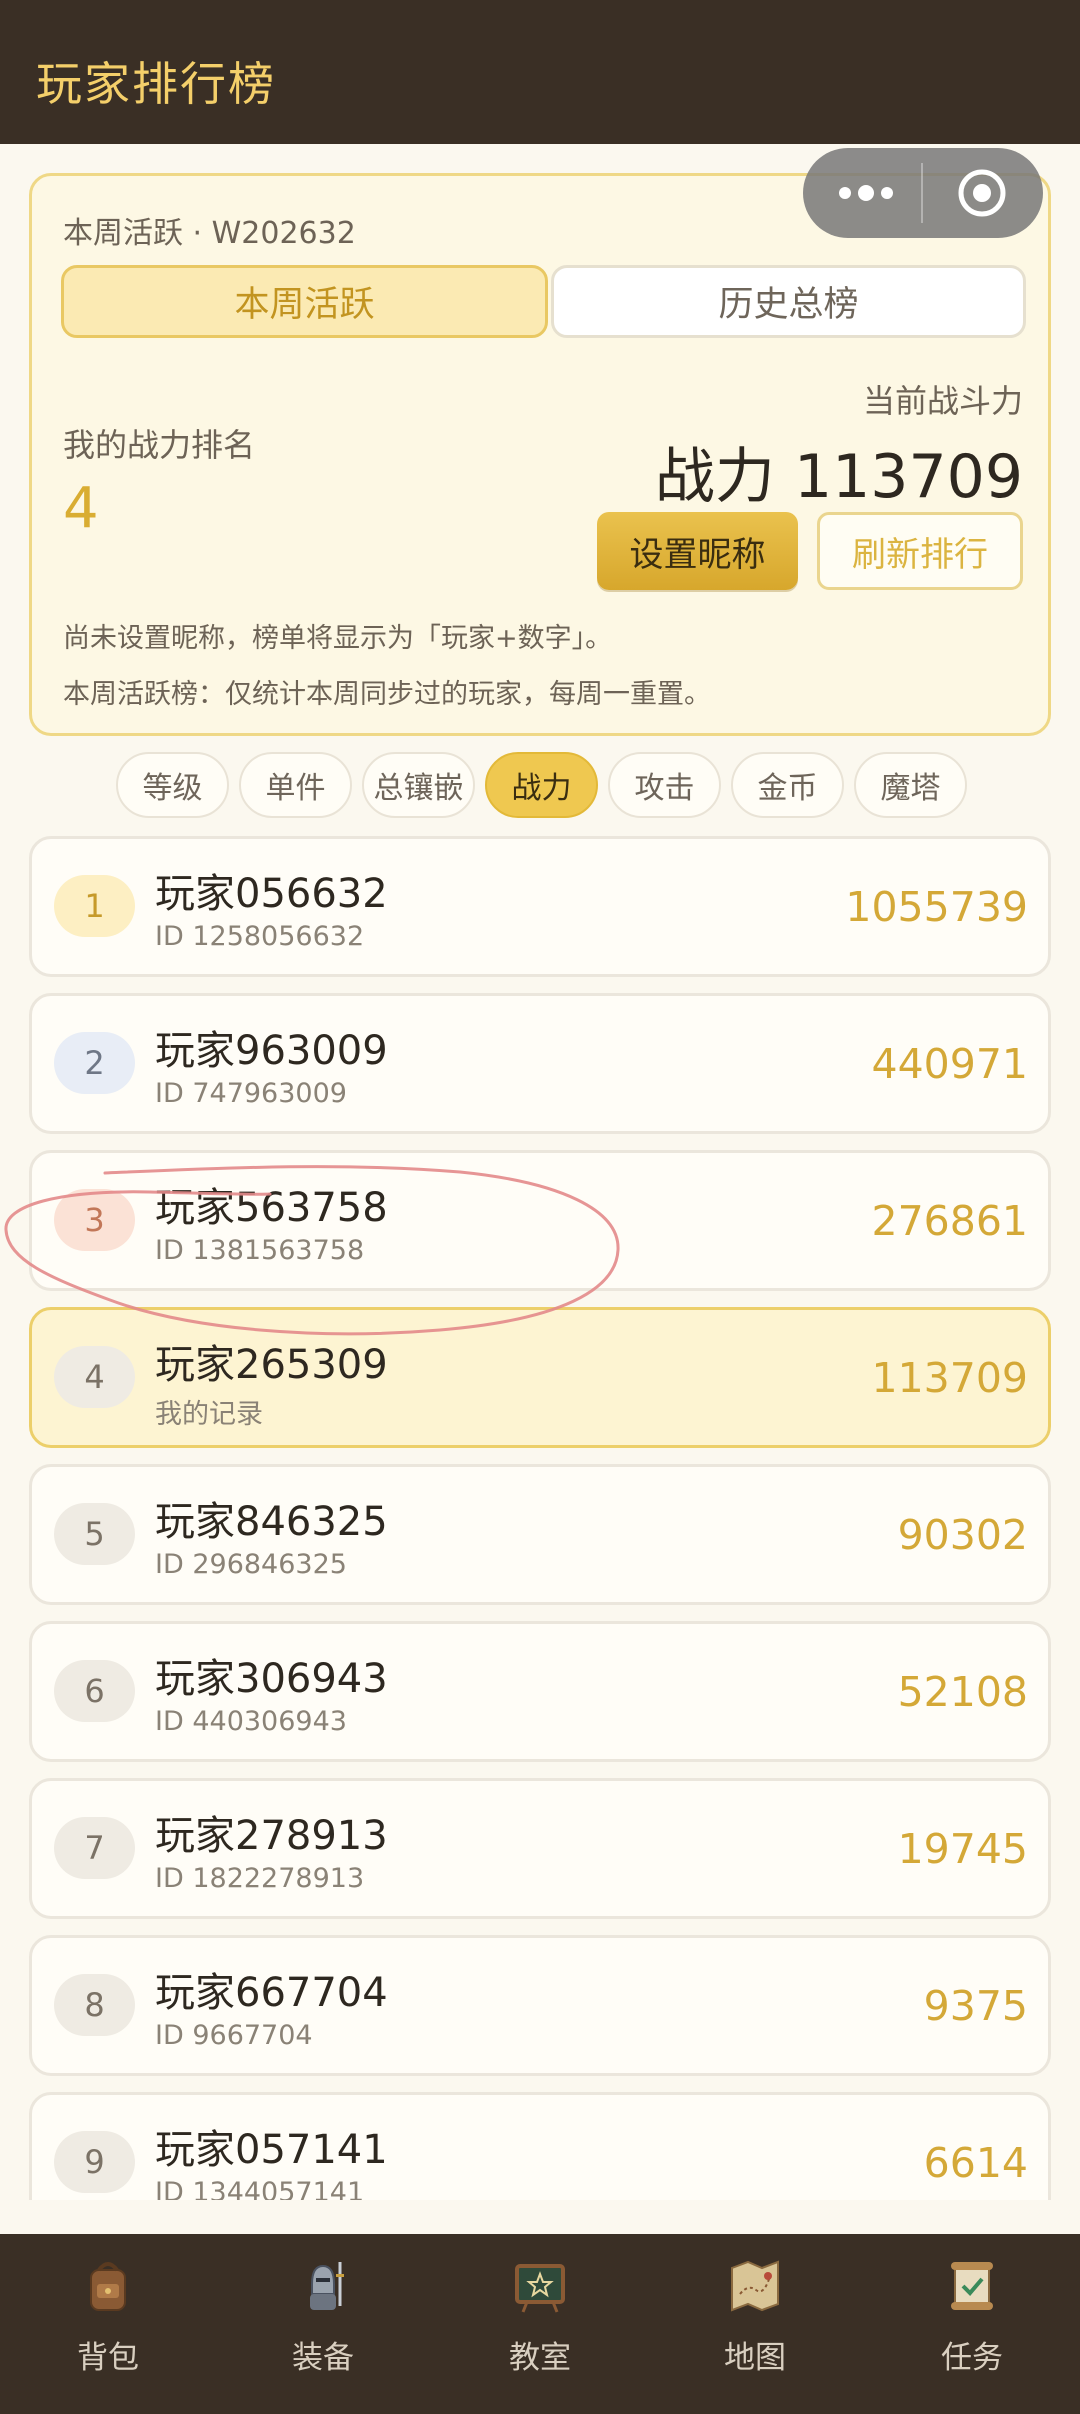 The height and width of the screenshot is (2414, 1080). Describe the element at coordinates (949, 1221) in the screenshot. I see `player-score: 276861` at that location.